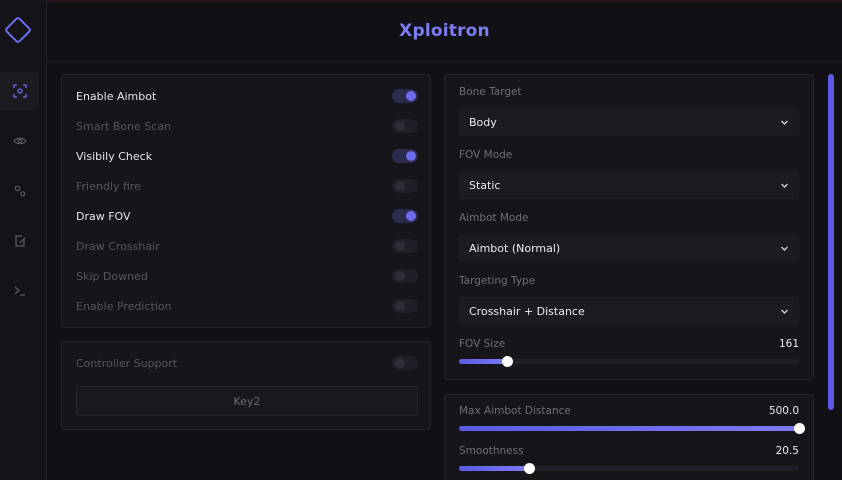  I want to click on sidebar-item-misc, so click(19, 191).